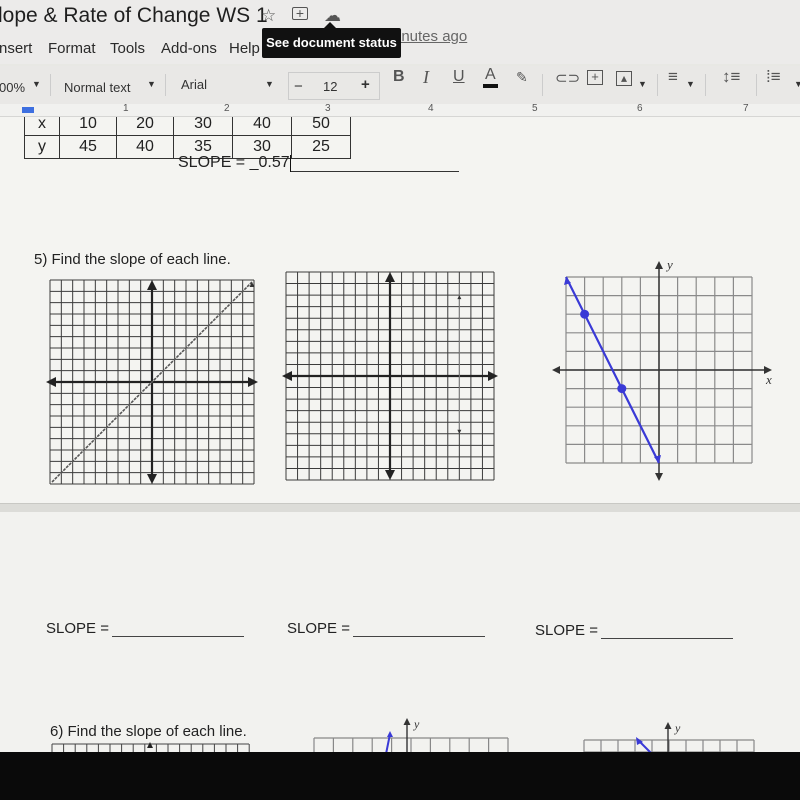 The image size is (800, 800). I want to click on menu-format: Format, so click(72, 48).